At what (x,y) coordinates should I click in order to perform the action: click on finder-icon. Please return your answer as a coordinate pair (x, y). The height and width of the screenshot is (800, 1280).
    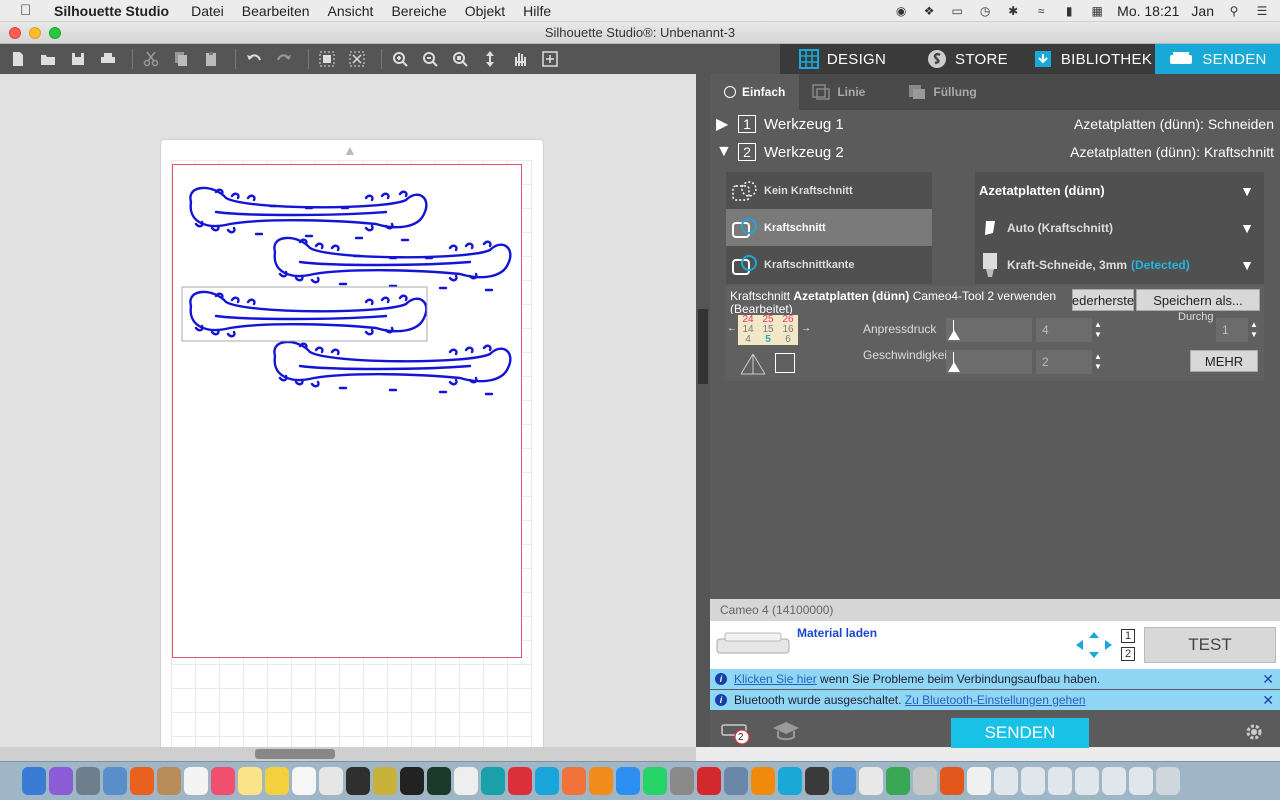
    Looking at the image, I should click on (34, 781).